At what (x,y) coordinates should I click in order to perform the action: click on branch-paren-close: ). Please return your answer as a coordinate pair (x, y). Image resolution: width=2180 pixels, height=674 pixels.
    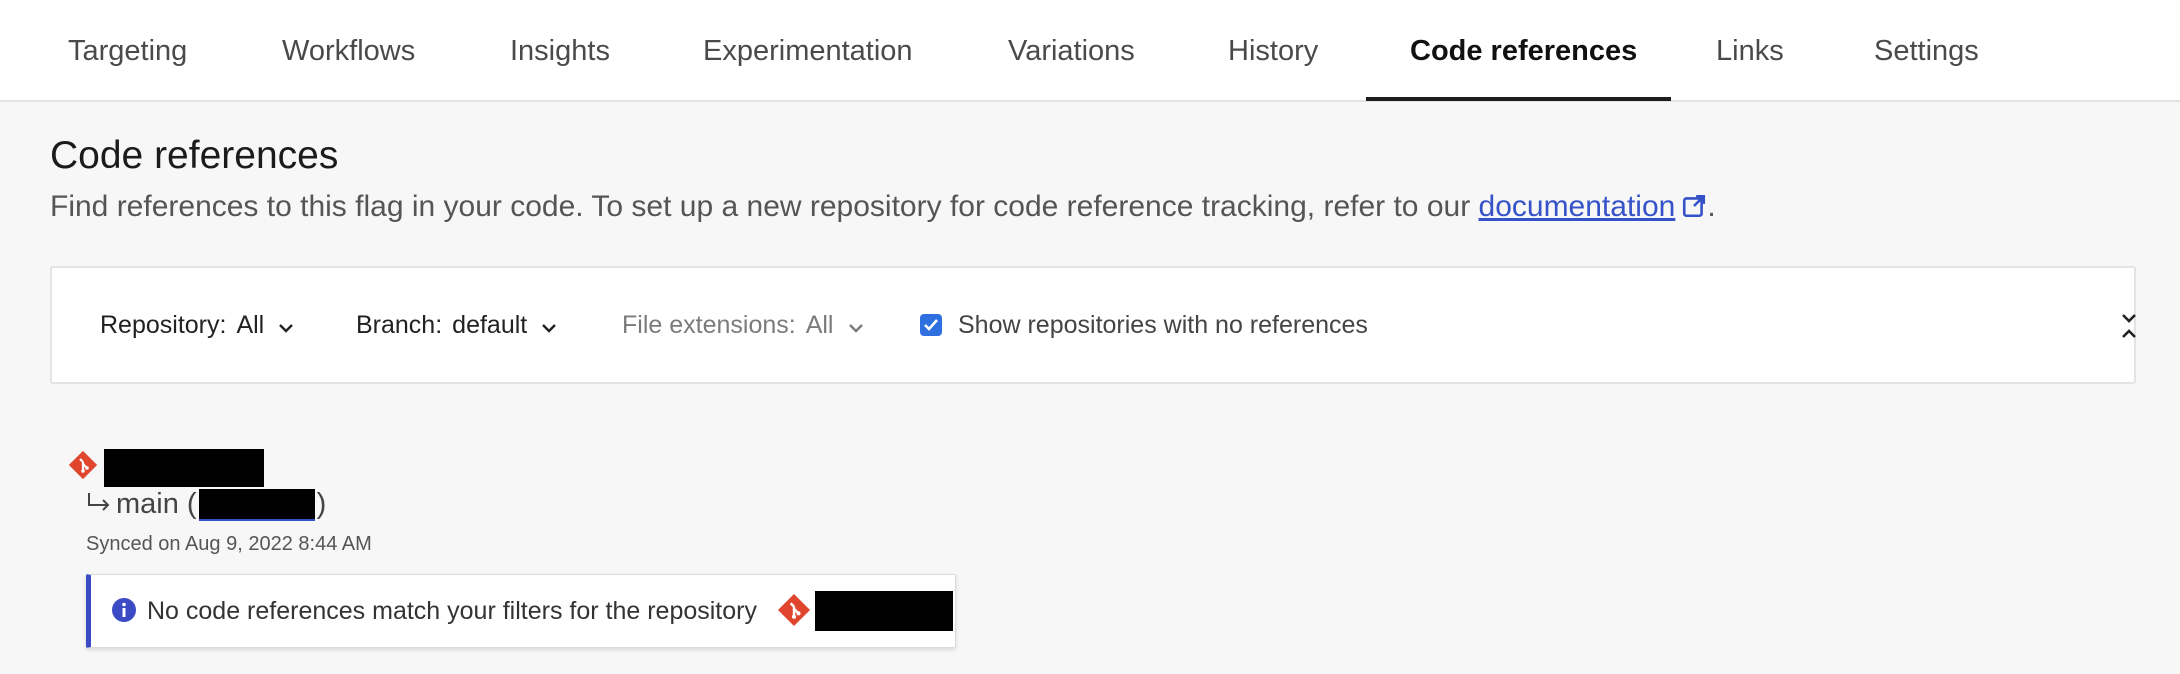
    Looking at the image, I should click on (321, 504).